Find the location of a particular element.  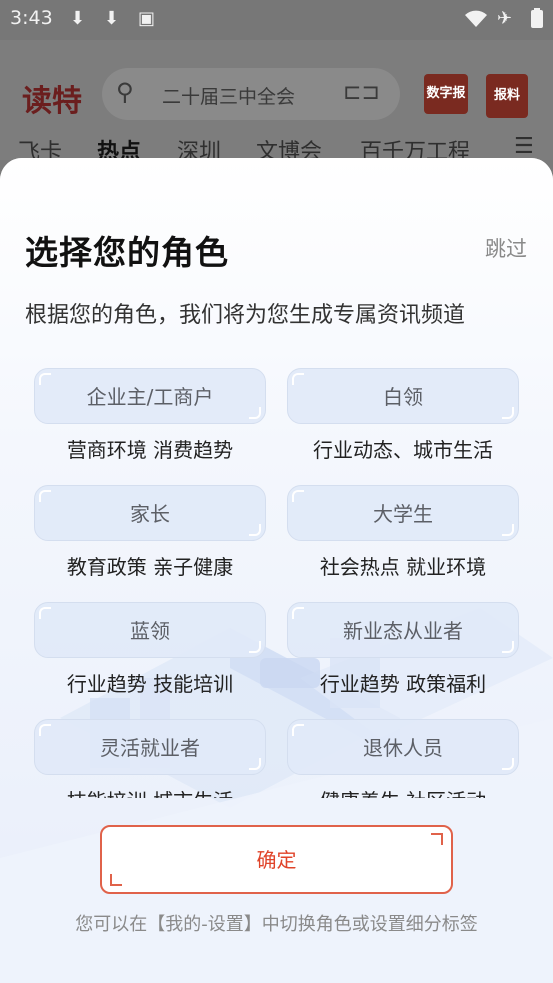

app-logo: 读特 is located at coordinates (52, 101).